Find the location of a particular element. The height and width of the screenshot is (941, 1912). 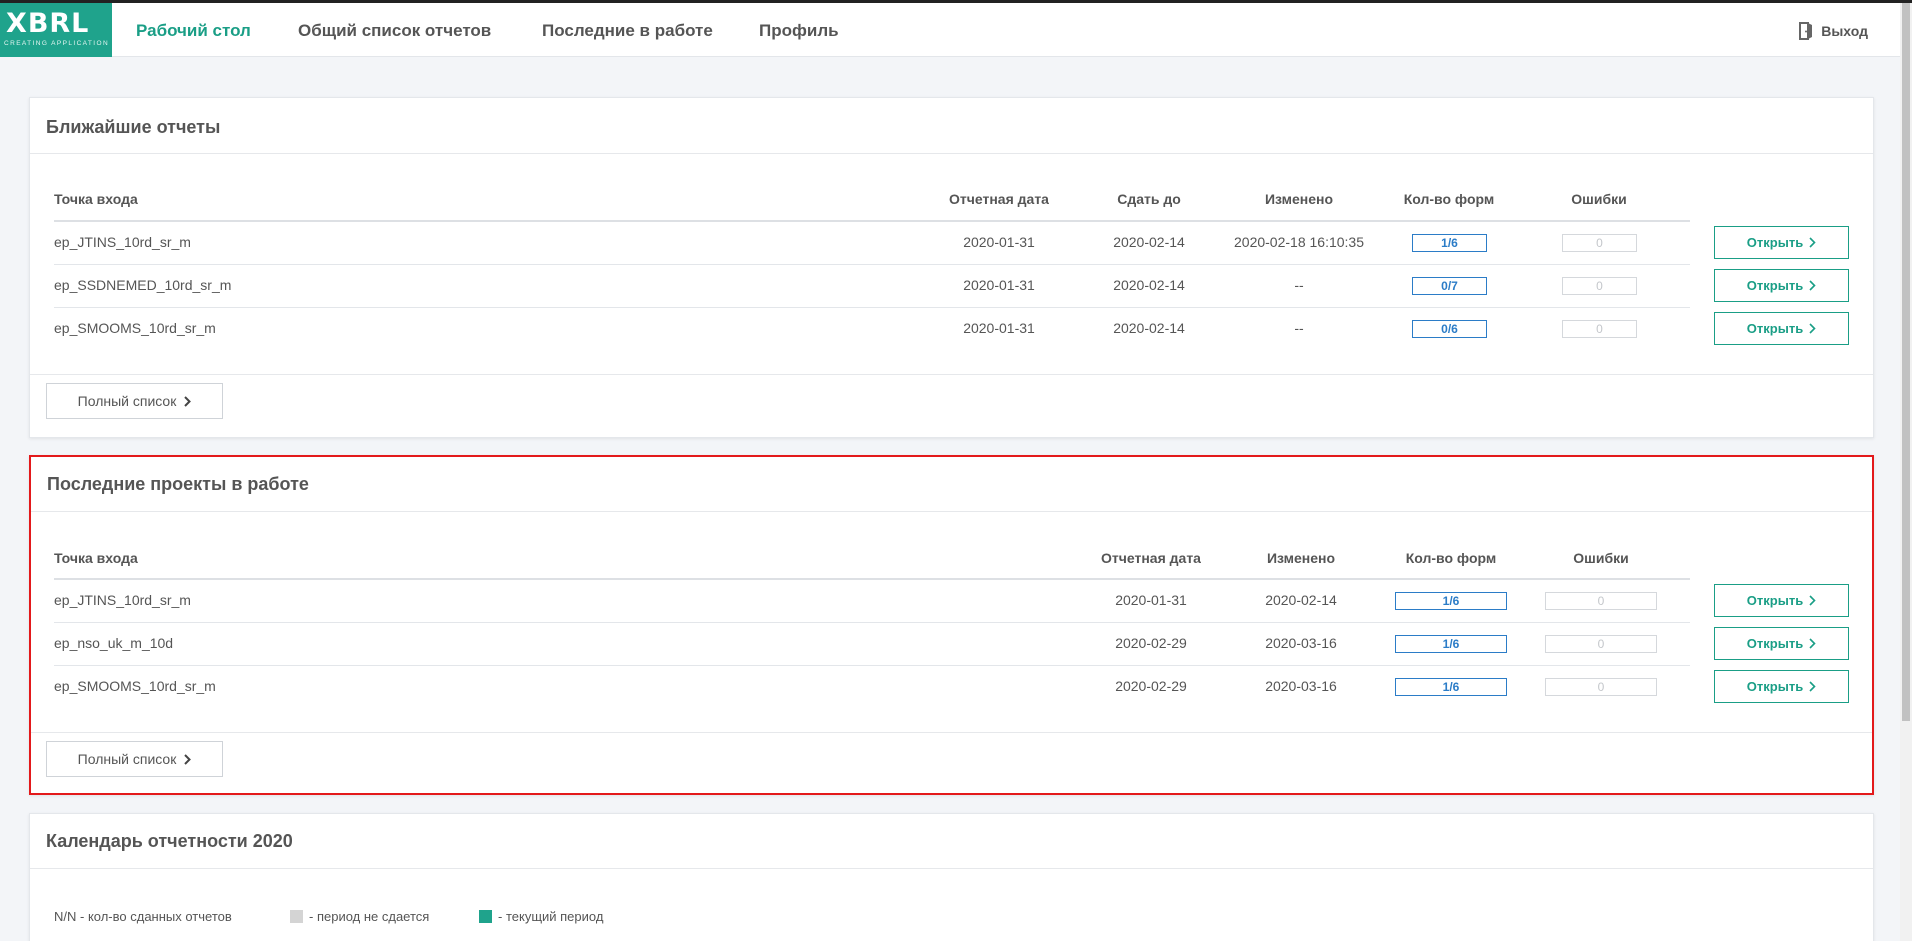

col-header-due: Сдать до is located at coordinates (1149, 199).